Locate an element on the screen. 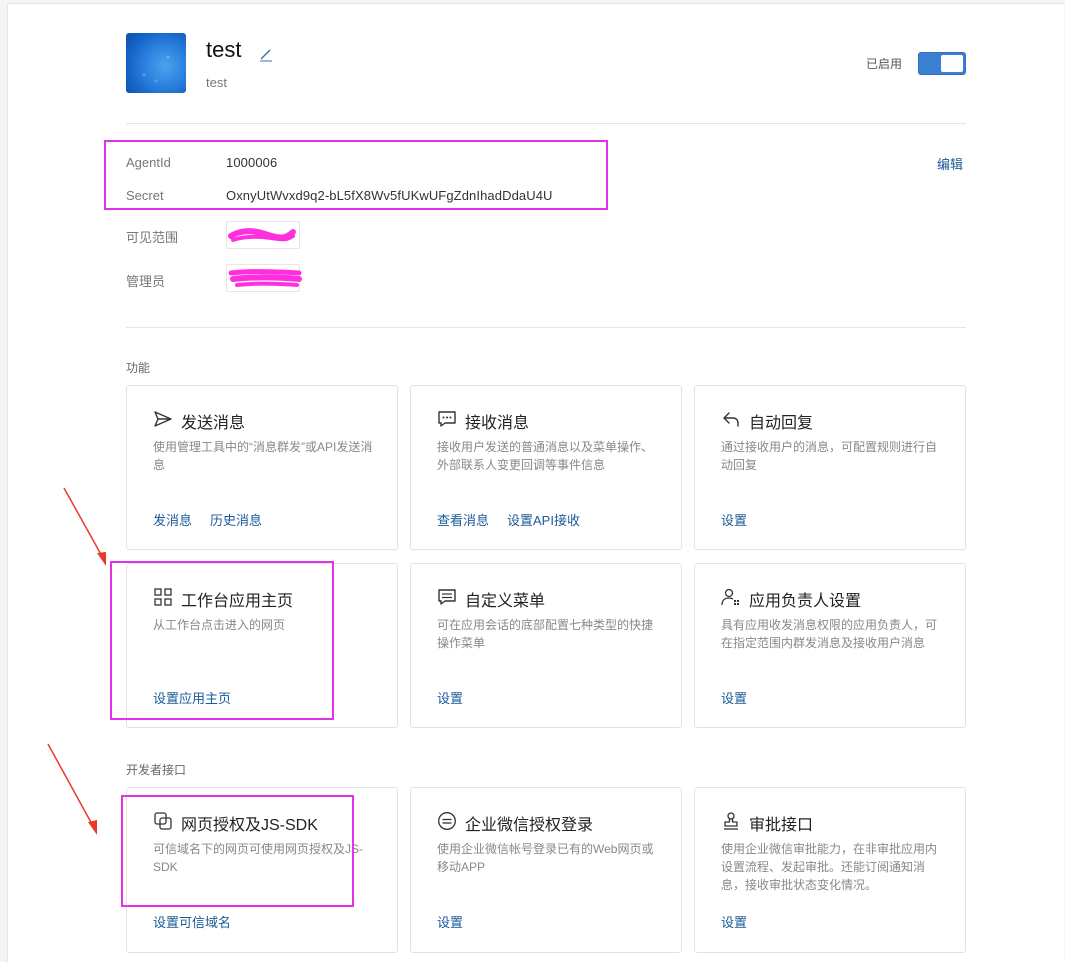  red-arrow-jssdk is located at coordinates (72, 789).